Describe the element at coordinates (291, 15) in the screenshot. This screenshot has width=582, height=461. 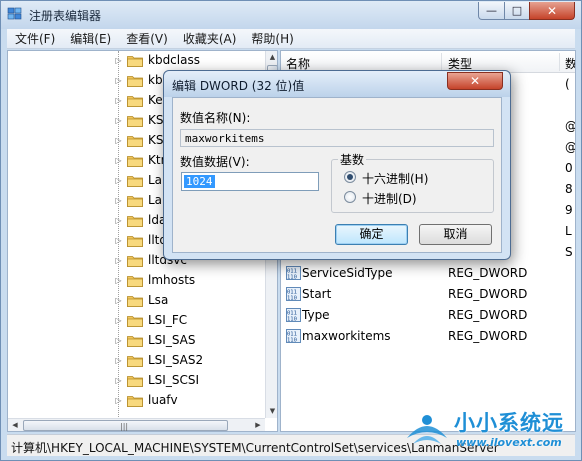
I see `title-bar: 注册表编辑器 — □ ✕` at that location.